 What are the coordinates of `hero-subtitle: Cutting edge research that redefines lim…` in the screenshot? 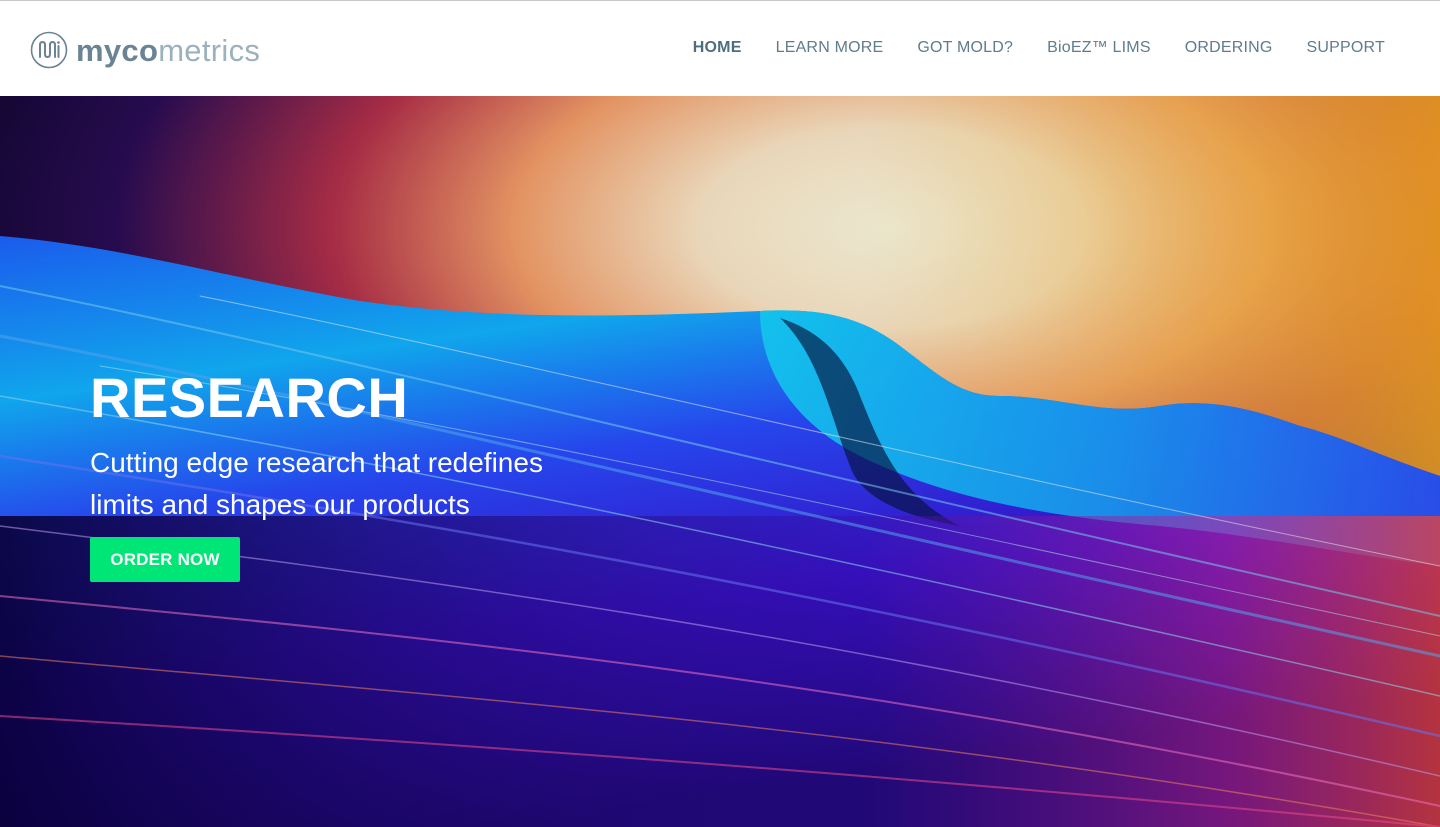 It's located at (316, 483).